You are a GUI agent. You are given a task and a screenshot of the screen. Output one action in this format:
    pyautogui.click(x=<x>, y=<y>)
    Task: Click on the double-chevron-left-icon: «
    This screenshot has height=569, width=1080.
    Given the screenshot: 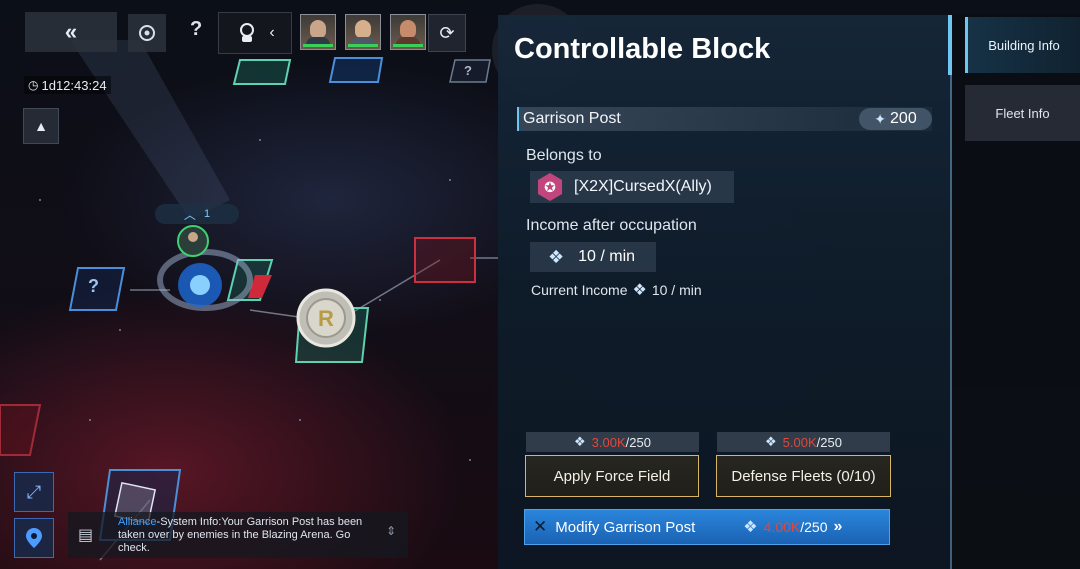 What is the action you would take?
    pyautogui.click(x=71, y=31)
    